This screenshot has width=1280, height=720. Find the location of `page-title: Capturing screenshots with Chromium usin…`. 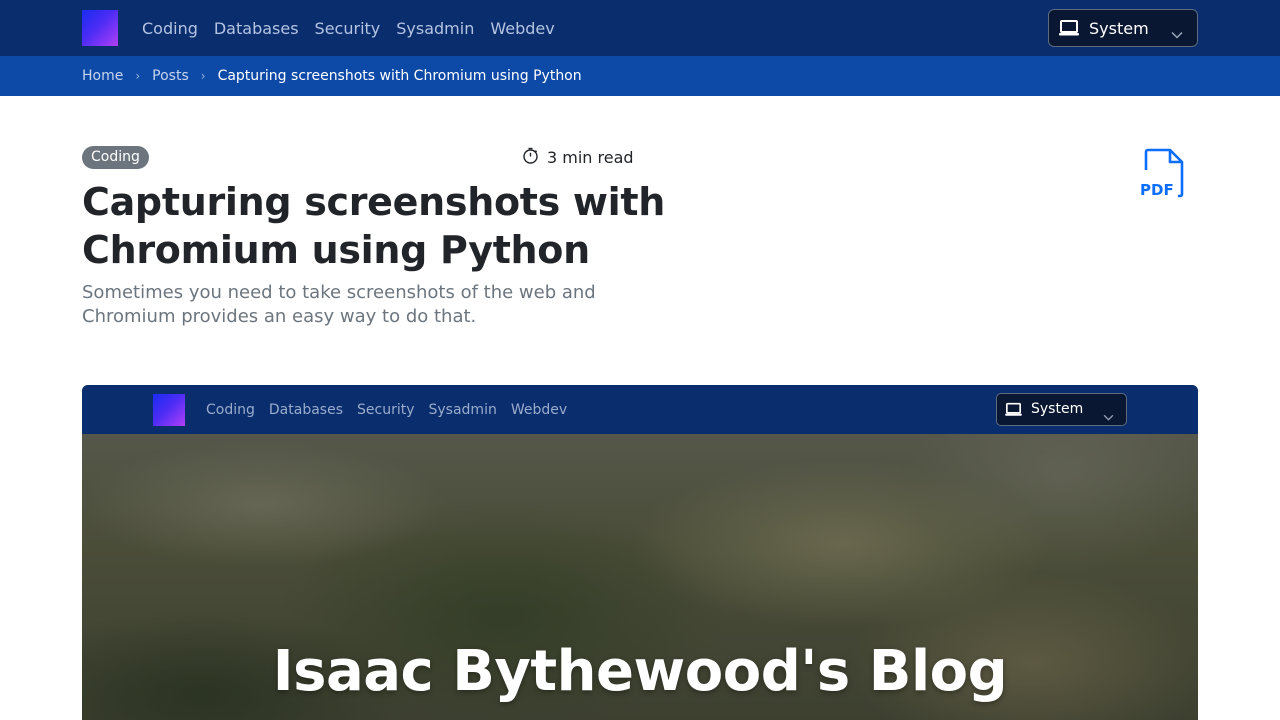

page-title: Capturing screenshots with Chromium usin… is located at coordinates (374, 226).